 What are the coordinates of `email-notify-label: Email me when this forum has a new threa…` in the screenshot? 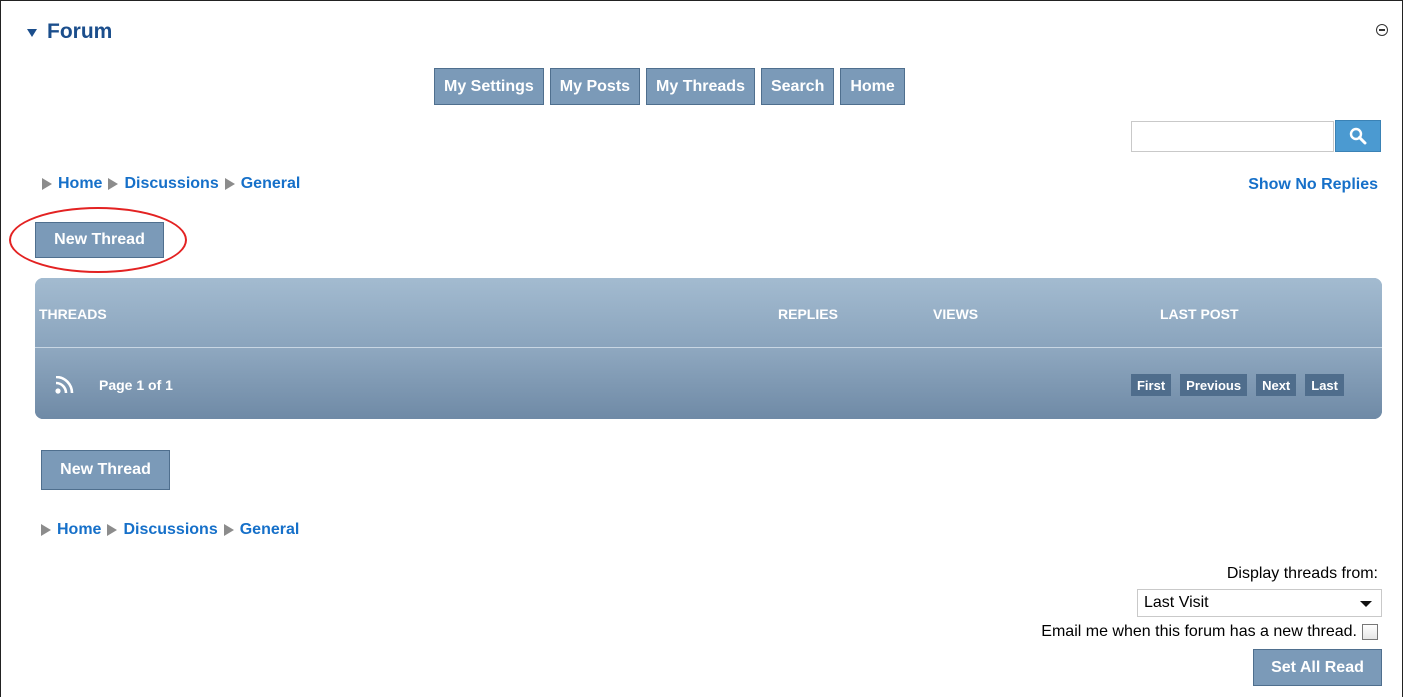 It's located at (1199, 631).